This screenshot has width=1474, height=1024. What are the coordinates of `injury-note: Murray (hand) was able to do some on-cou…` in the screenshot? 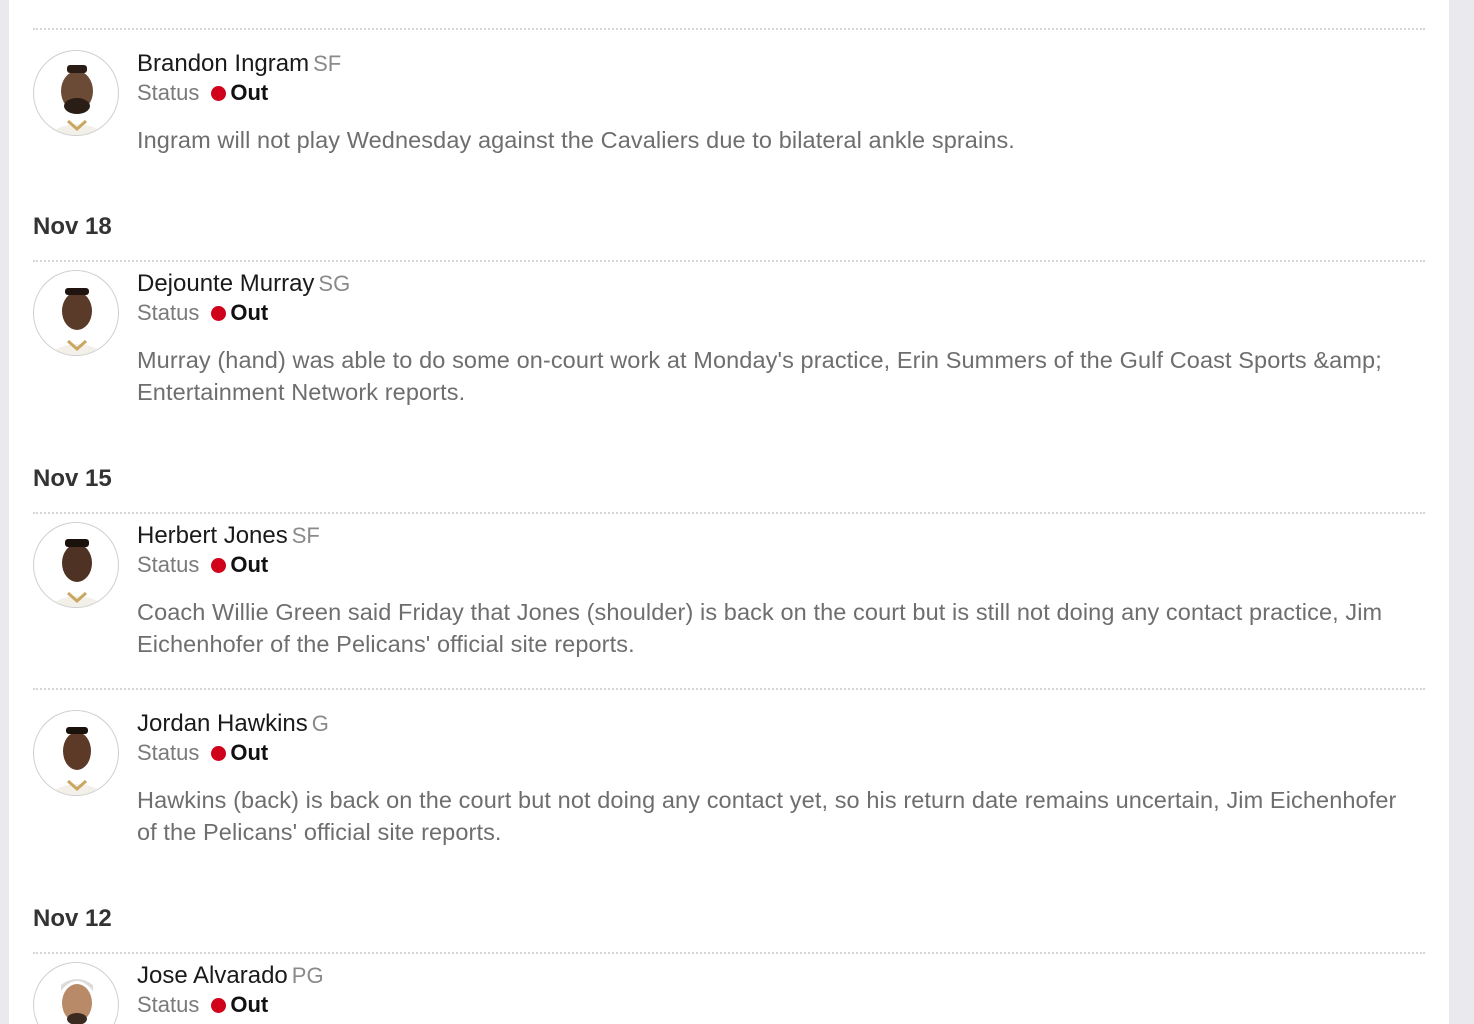 It's located at (759, 376).